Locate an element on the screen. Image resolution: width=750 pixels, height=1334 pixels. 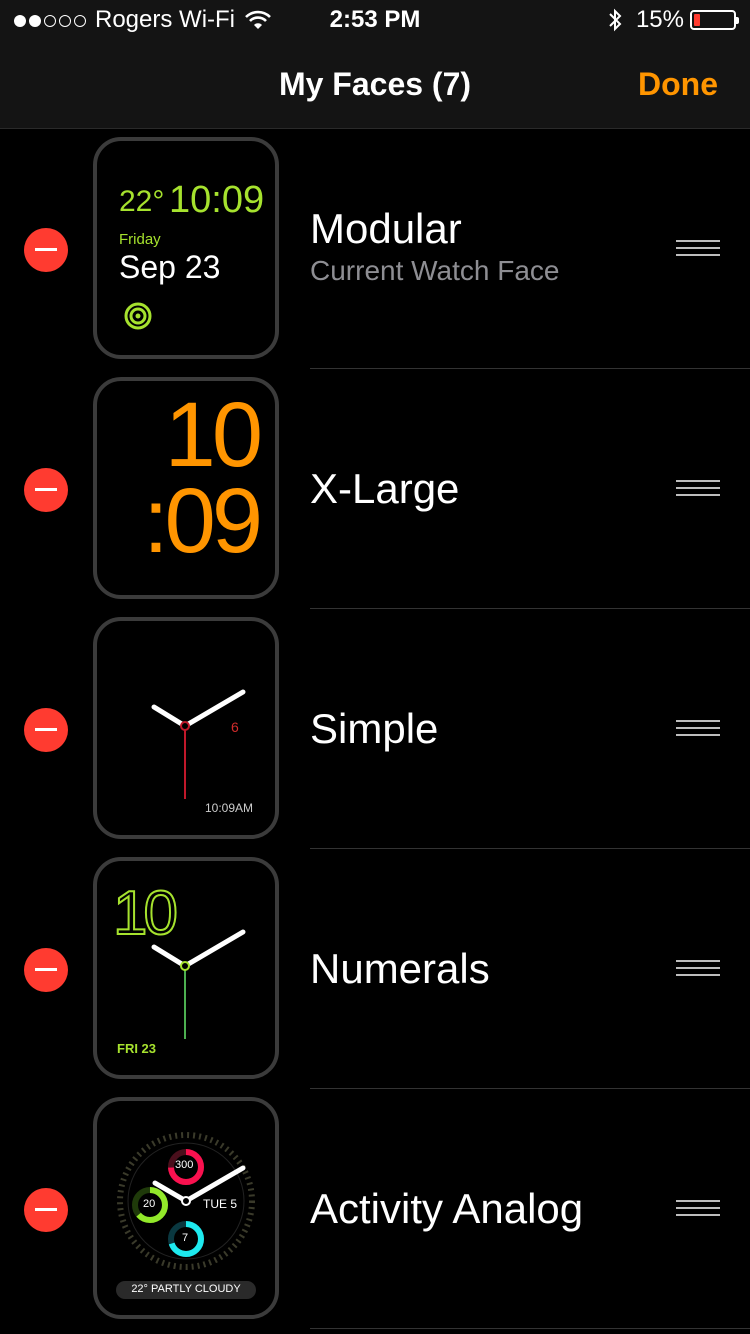
preview-stand-value: 7 is located at coordinates (185, 1238).